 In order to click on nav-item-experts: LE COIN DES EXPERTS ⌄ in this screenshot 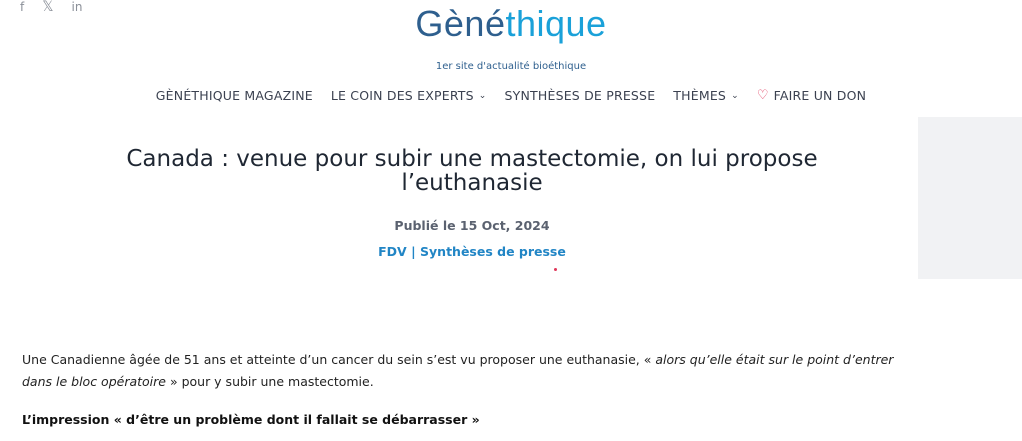, I will do `click(409, 95)`.